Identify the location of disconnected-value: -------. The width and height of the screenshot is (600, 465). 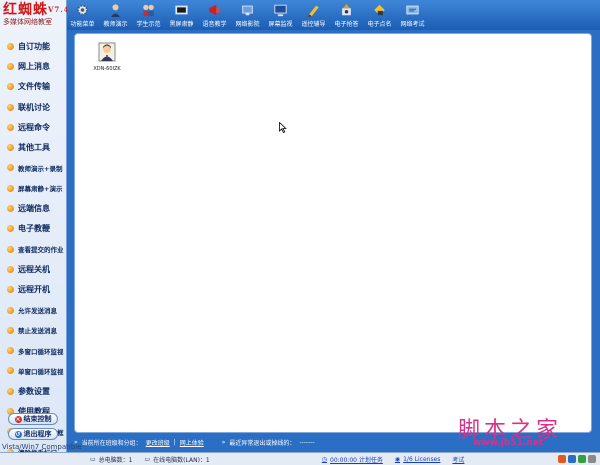
(307, 442).